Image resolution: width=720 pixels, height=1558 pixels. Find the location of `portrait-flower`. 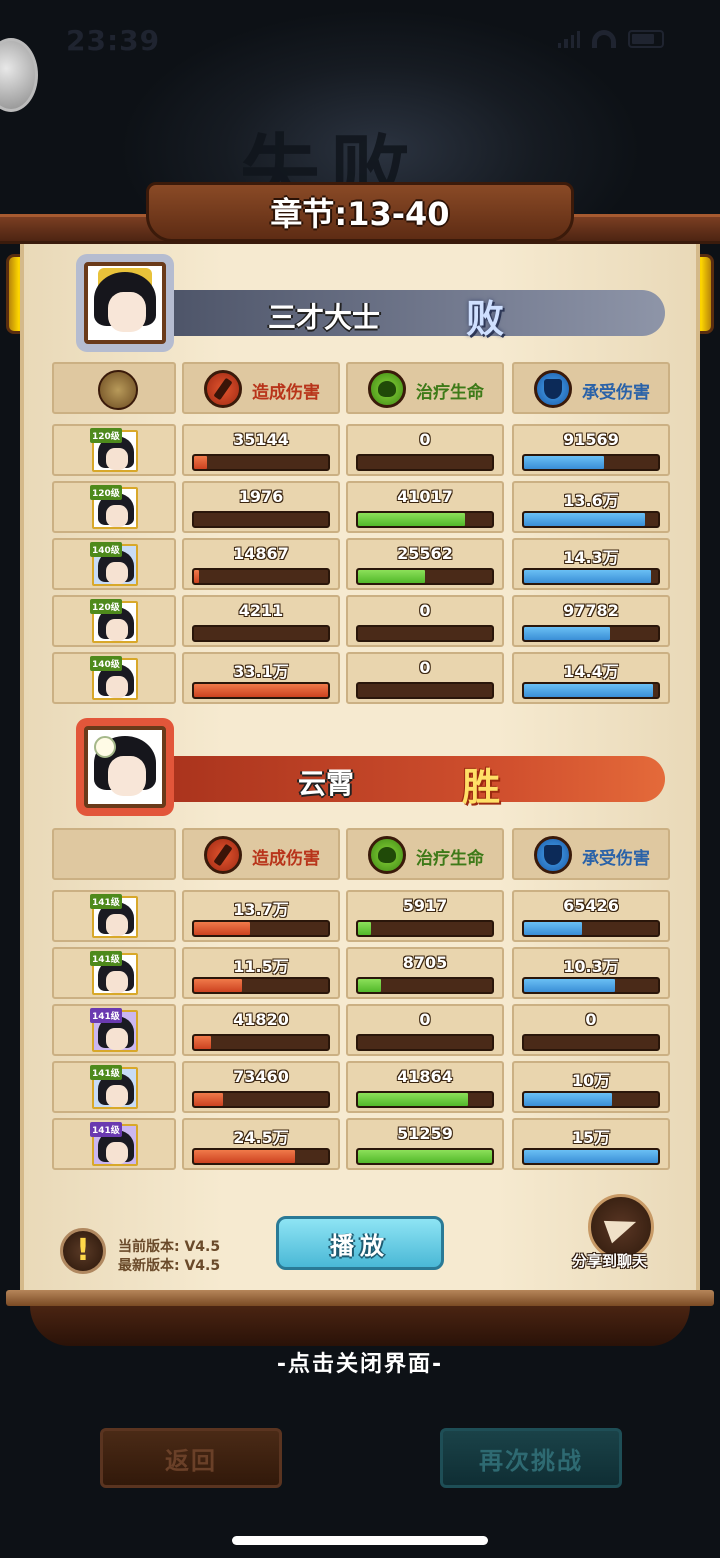

portrait-flower is located at coordinates (105, 747).